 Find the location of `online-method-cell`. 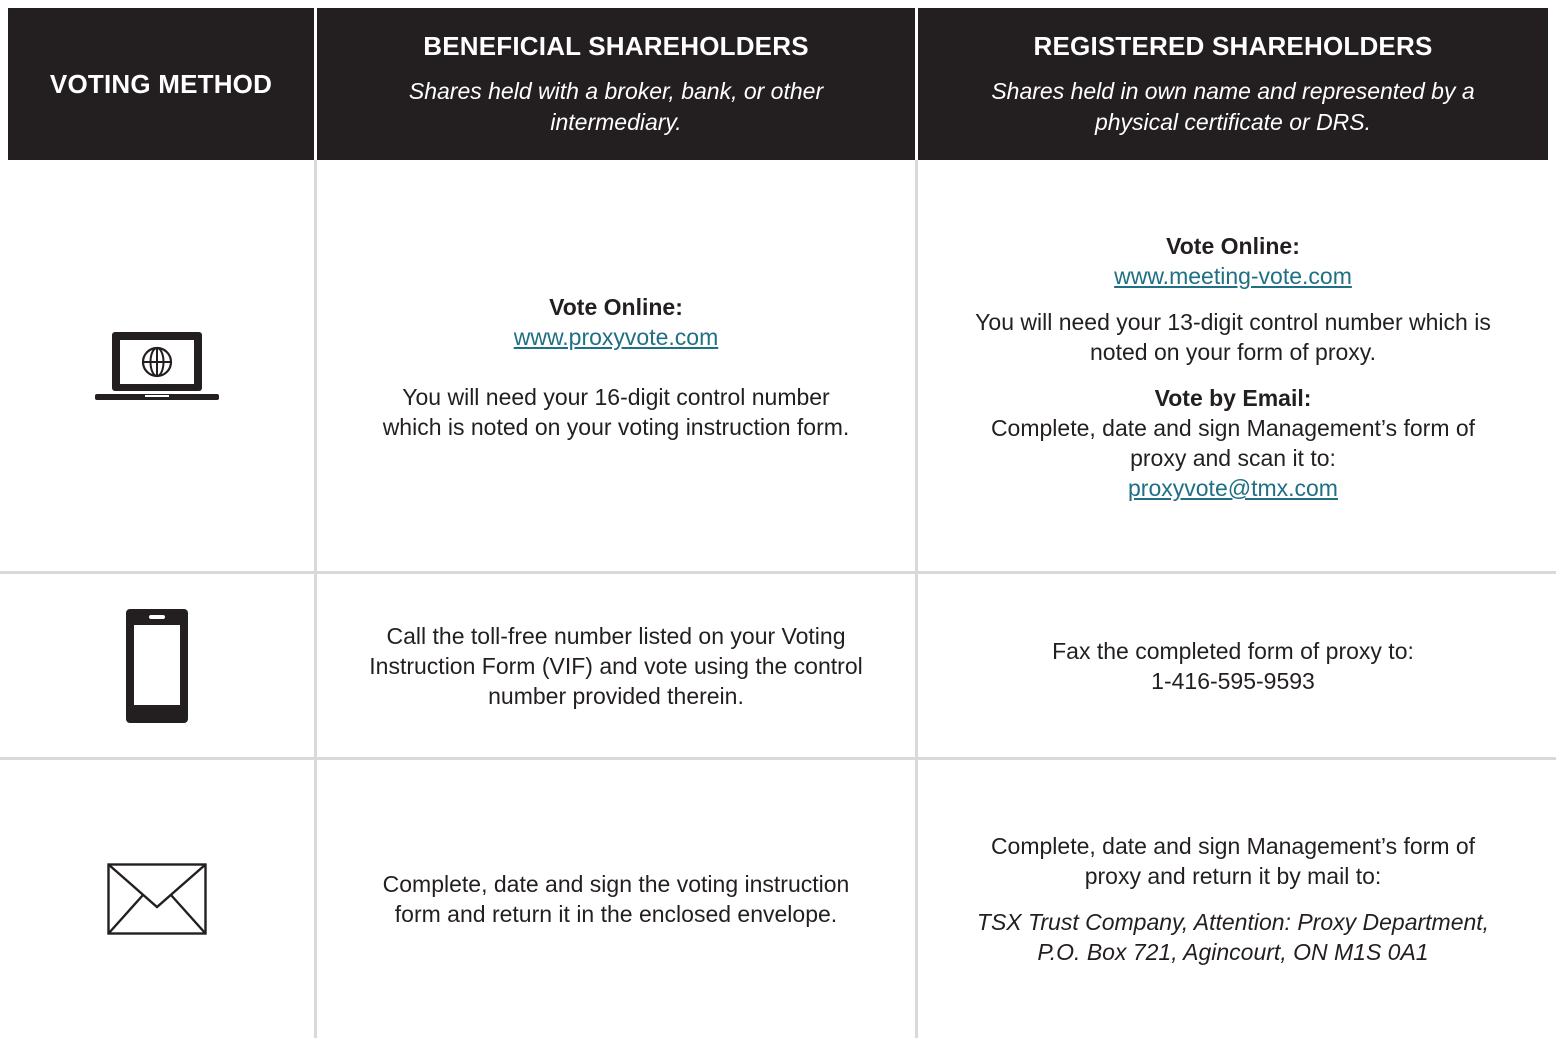

online-method-cell is located at coordinates (157, 367).